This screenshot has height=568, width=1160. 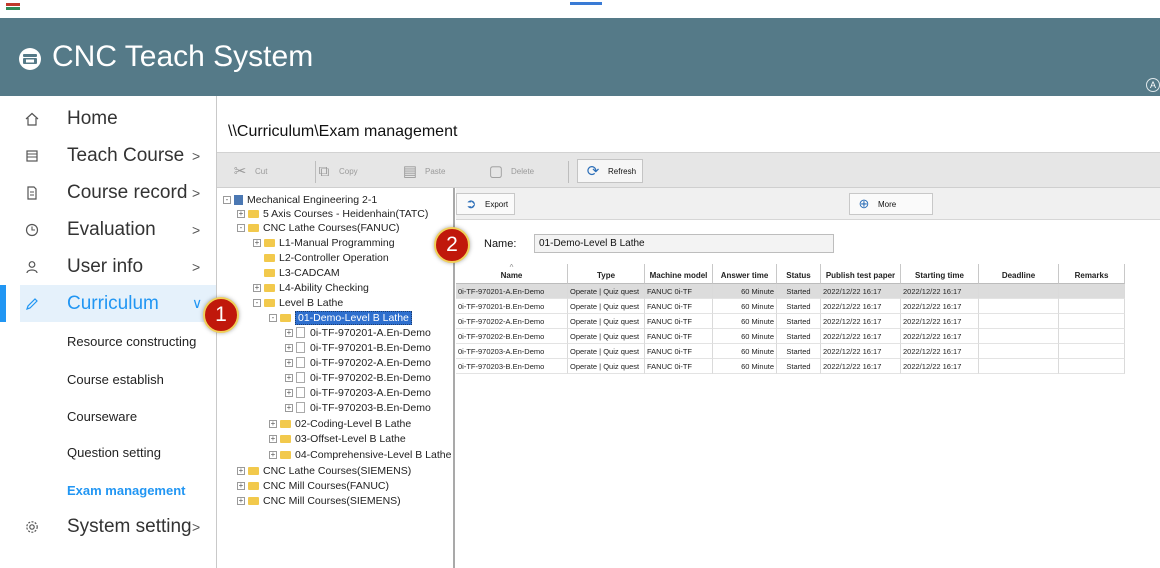 I want to click on tree-node-label: 03-Offset-Level B Lathe, so click(x=350, y=438).